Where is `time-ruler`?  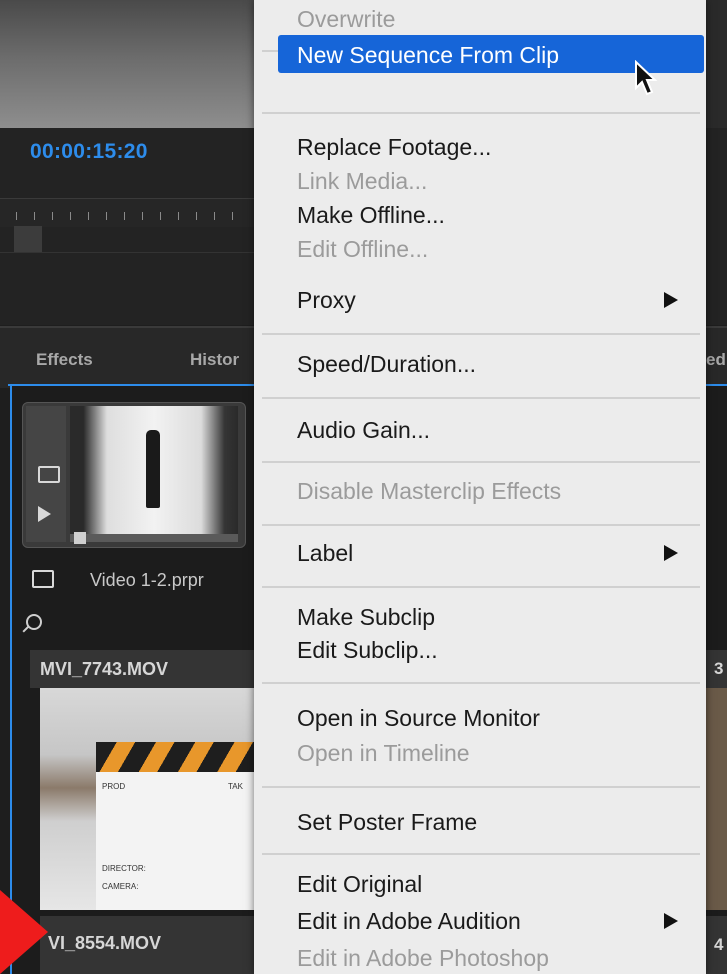 time-ruler is located at coordinates (127, 212).